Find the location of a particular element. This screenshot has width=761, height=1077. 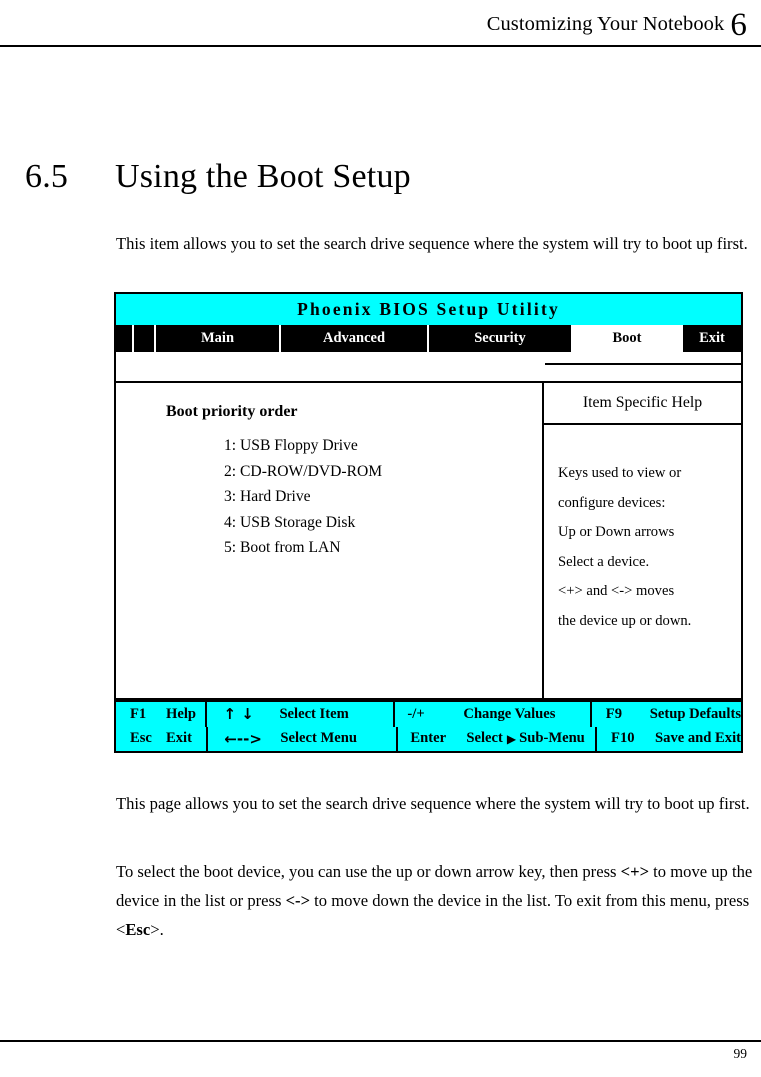

key-label: Esc is located at coordinates (141, 738).